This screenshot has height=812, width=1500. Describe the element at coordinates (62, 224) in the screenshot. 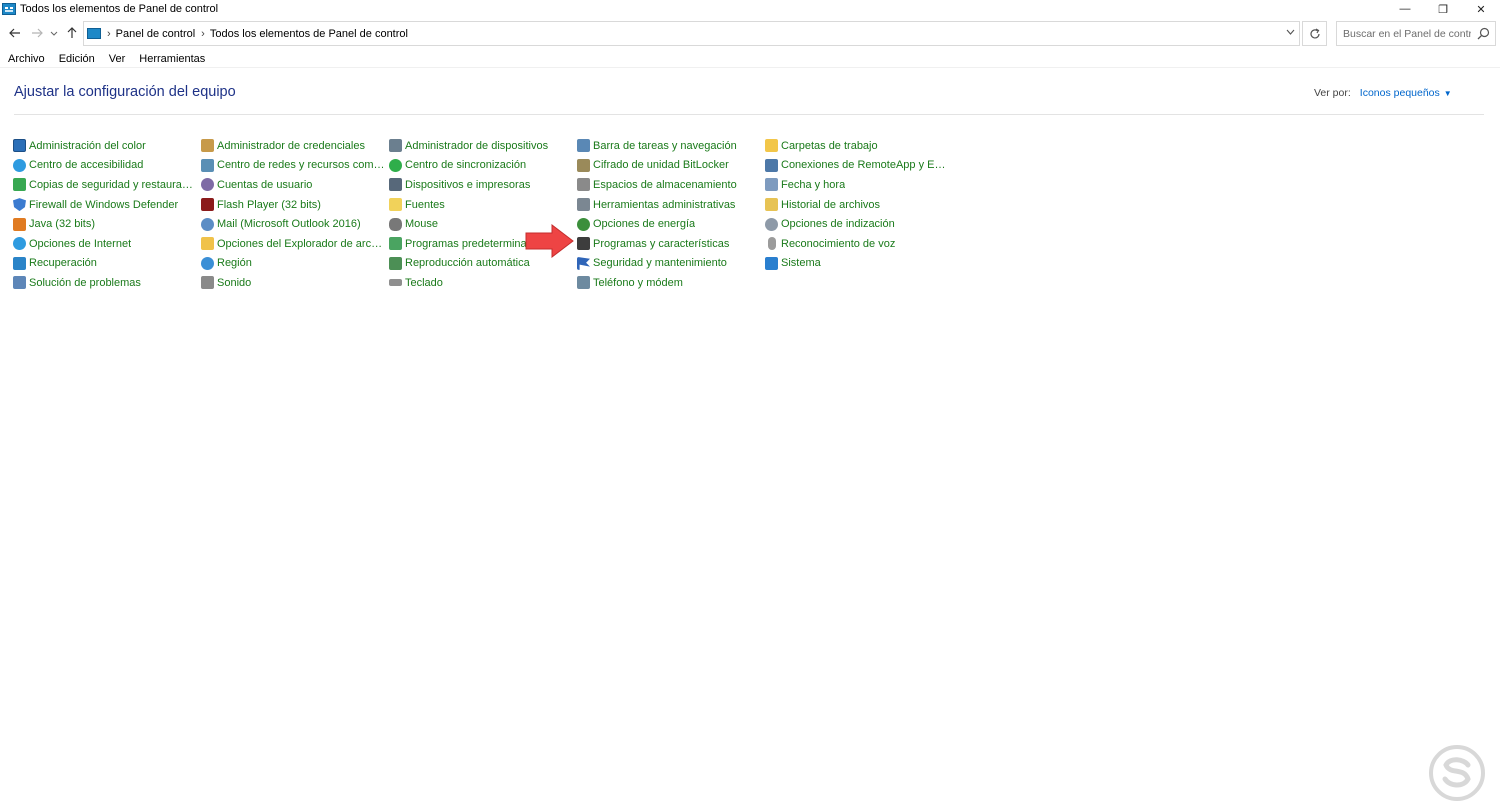

I see `item-label: Java (32 bits)` at that location.